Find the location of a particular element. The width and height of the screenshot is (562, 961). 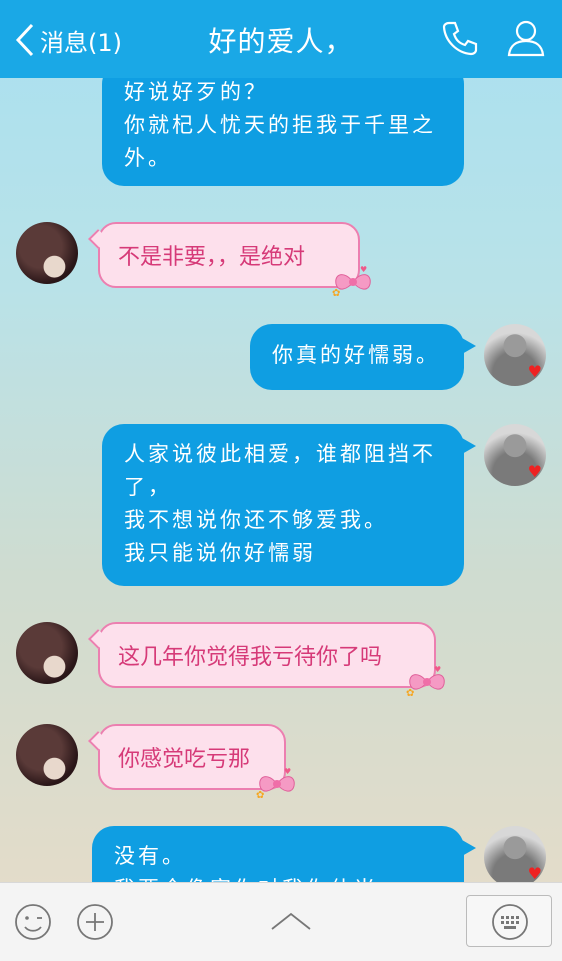

chat-header: 消息(1) 好的爱人， is located at coordinates (281, 39).